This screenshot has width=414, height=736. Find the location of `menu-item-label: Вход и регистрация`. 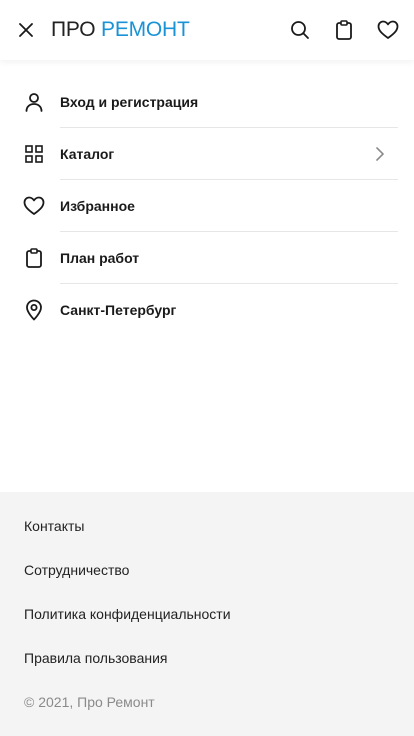

menu-item-label: Вход и регистрация is located at coordinates (129, 102).